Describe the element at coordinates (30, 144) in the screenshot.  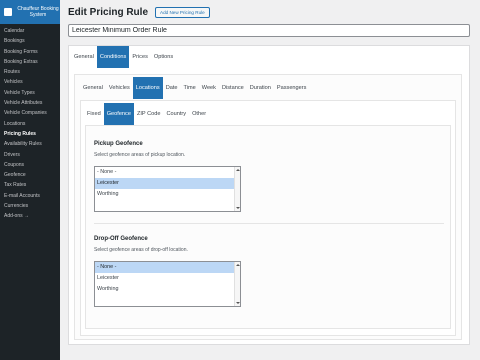
I see `sidebar-item-availability-rules: Availability Rules` at that location.